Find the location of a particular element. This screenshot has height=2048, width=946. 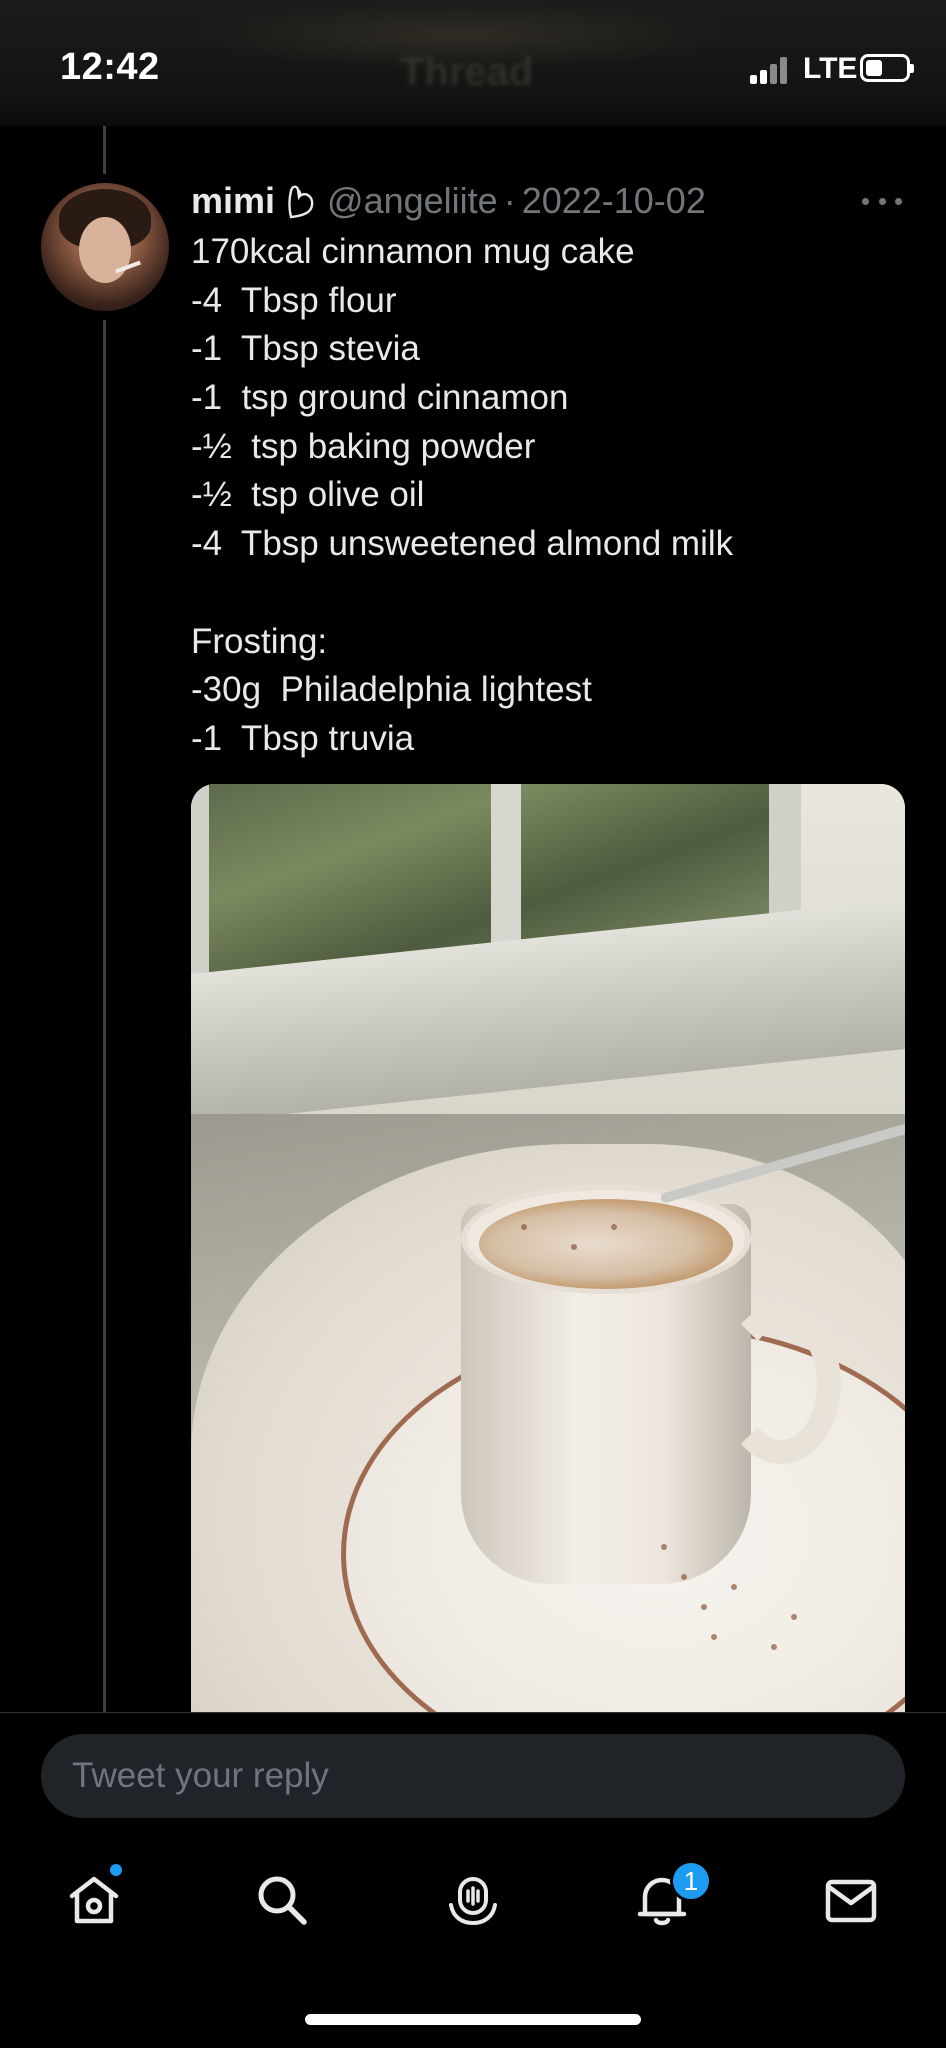

tweet-line: -1 tsp ground cinnamon is located at coordinates (380, 398).